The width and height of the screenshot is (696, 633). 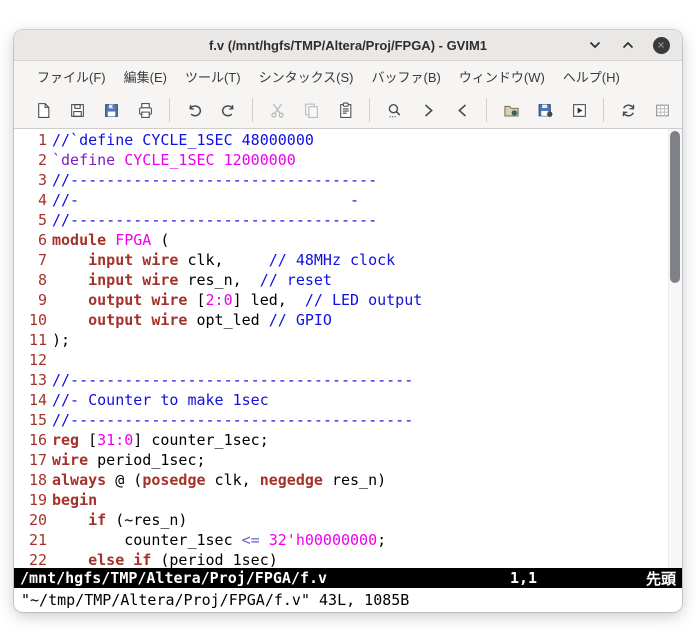 I want to click on undo-icon, so click(x=194, y=110).